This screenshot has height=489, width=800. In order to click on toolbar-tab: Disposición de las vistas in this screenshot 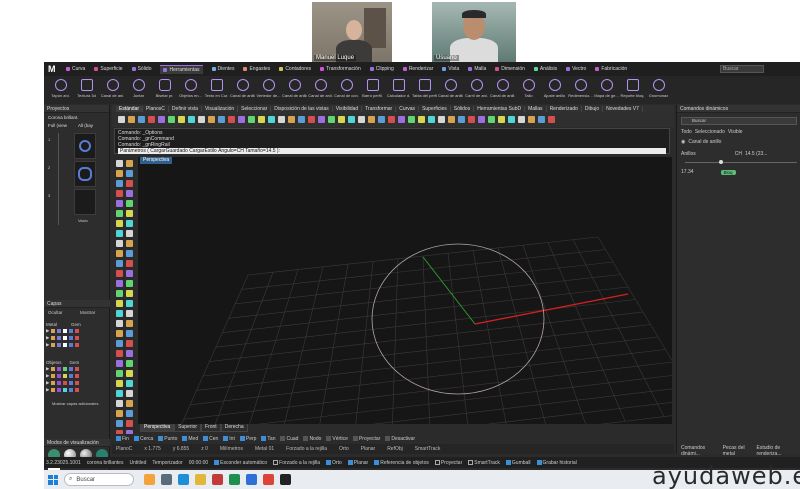, I will do `click(302, 109)`.